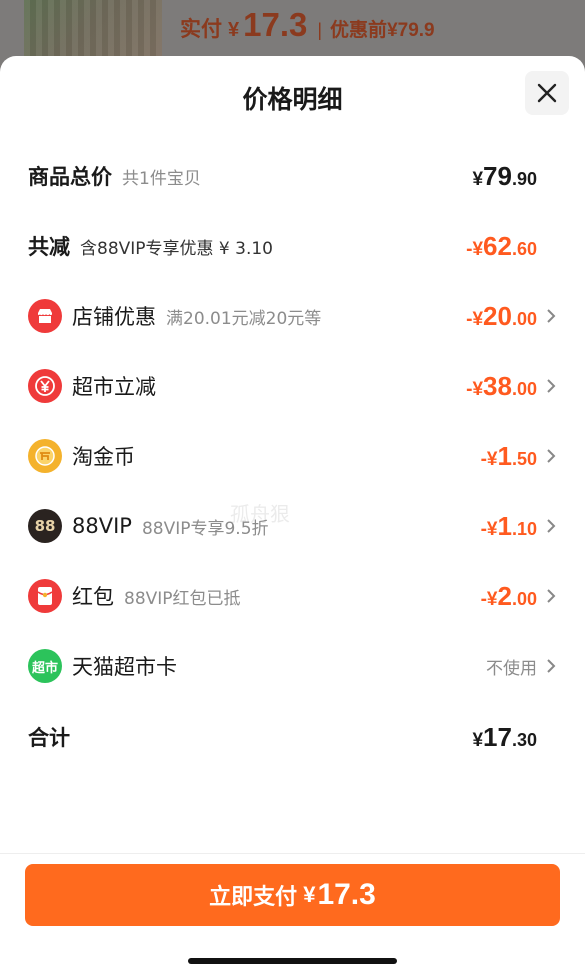 Image resolution: width=585 pixels, height=978 pixels. I want to click on supermarket-discount-amount: -¥ 38.00, so click(501, 386).